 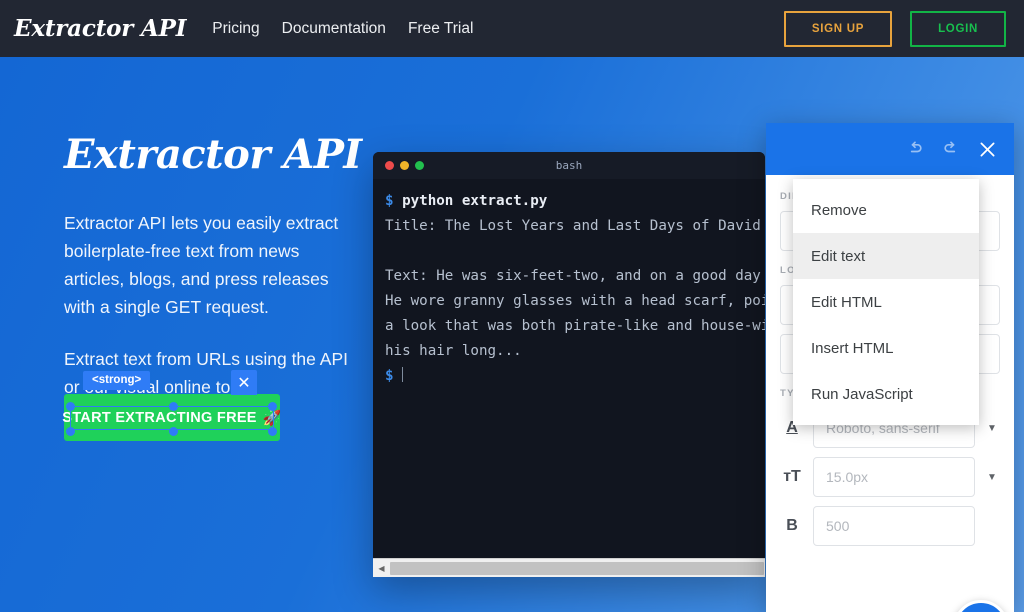 I want to click on panel-header, so click(x=890, y=149).